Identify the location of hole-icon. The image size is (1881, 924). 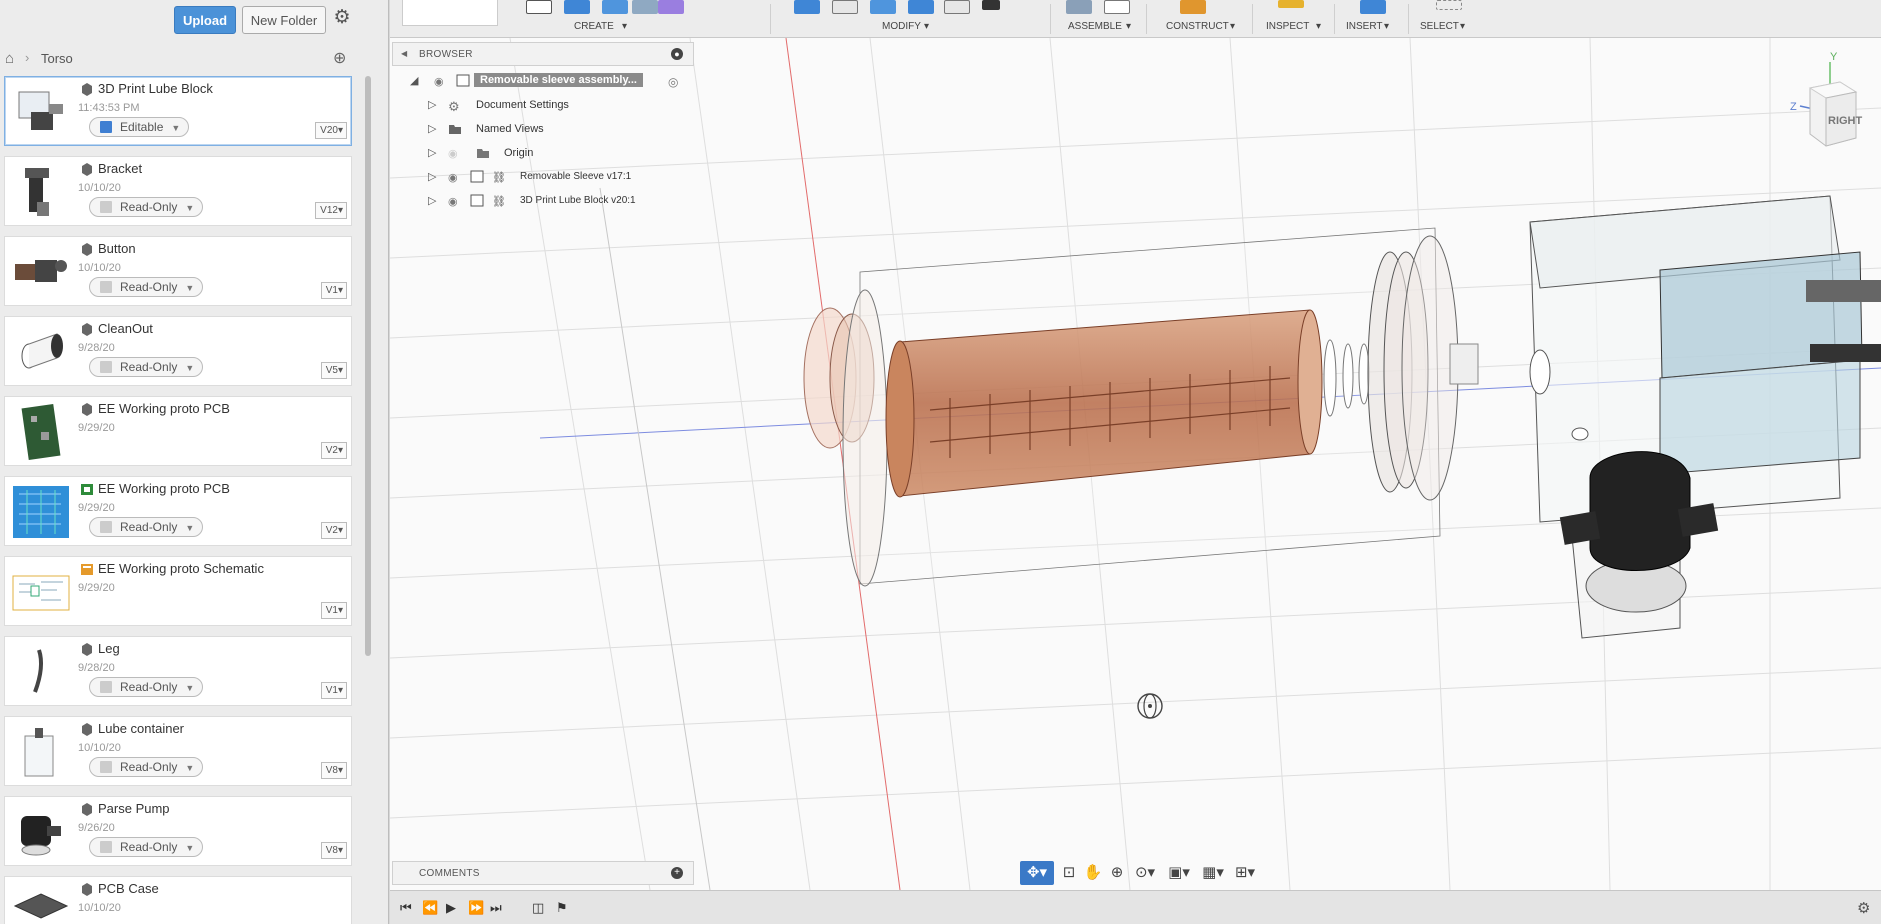
(645, 7).